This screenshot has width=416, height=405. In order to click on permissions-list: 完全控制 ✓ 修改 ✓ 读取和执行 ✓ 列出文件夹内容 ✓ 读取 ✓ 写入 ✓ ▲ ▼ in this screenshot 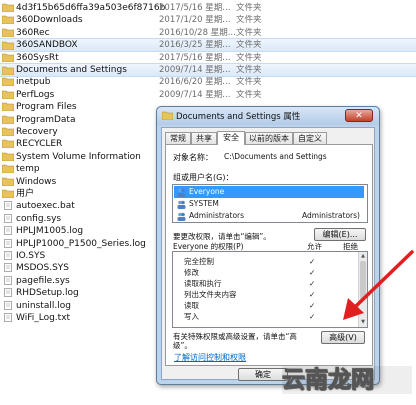, I will do `click(270, 289)`.